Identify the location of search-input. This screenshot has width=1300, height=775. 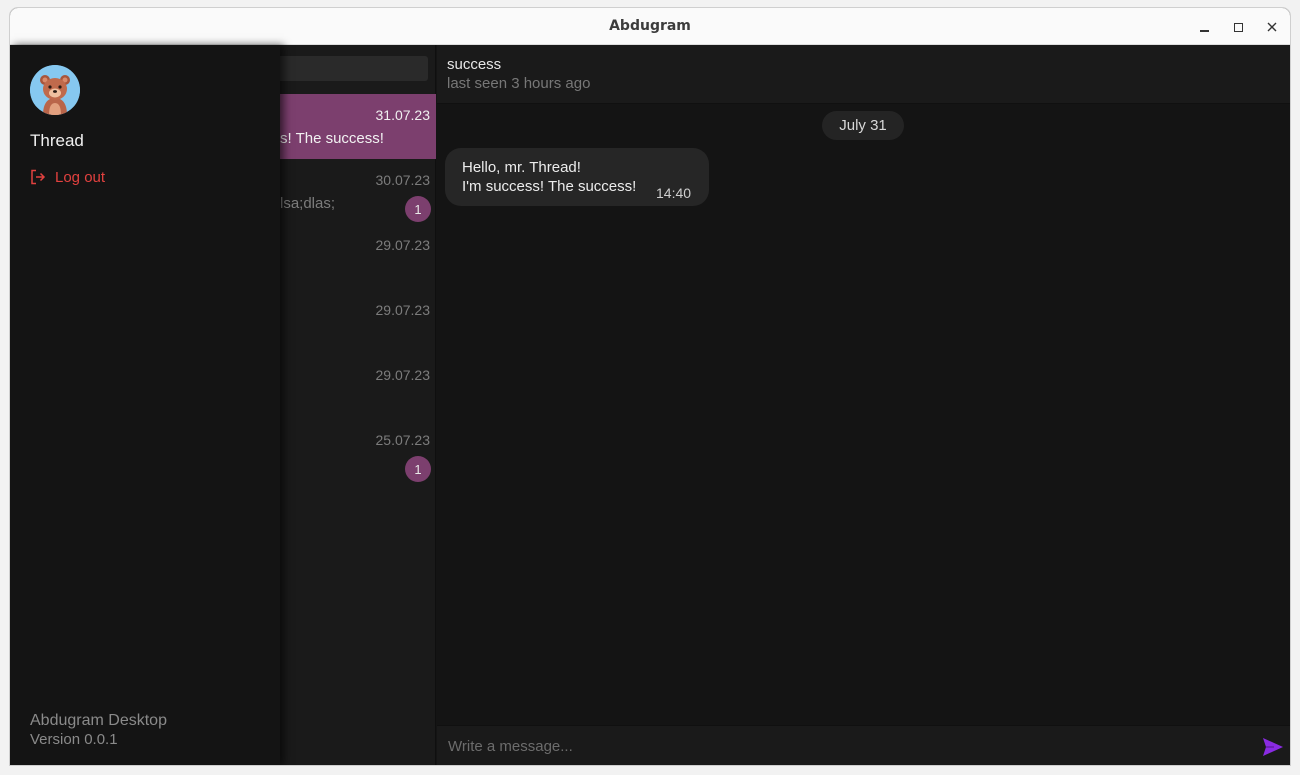
(349, 68).